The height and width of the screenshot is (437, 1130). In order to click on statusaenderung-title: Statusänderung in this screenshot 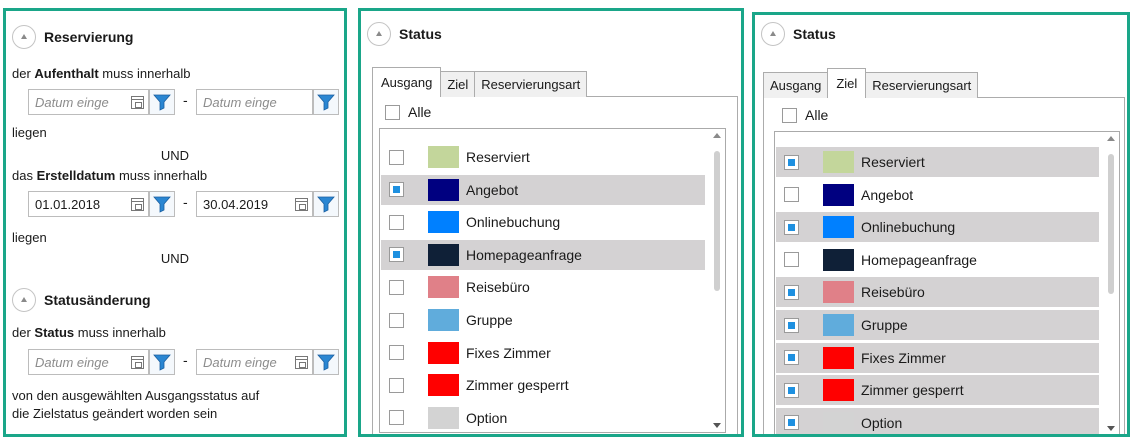, I will do `click(97, 300)`.